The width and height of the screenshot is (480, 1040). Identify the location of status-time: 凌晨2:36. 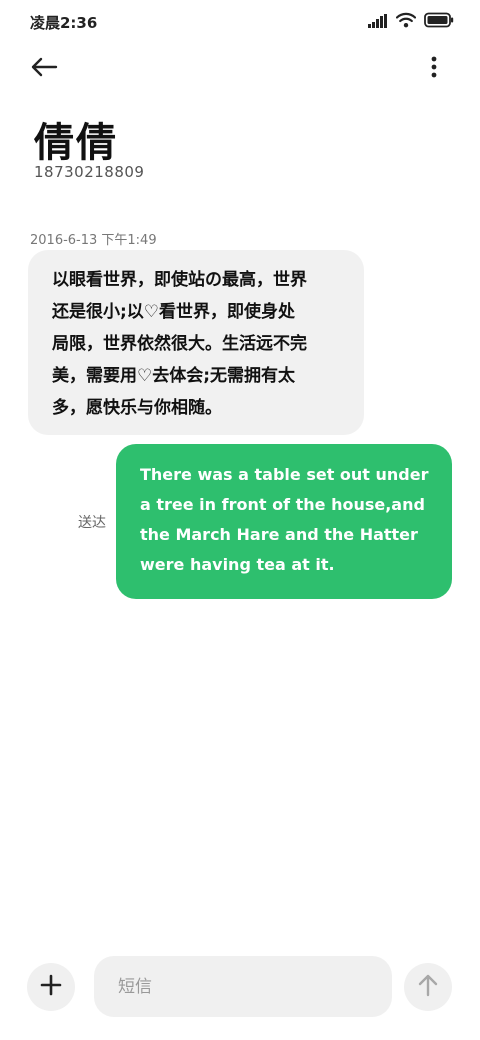
(64, 23).